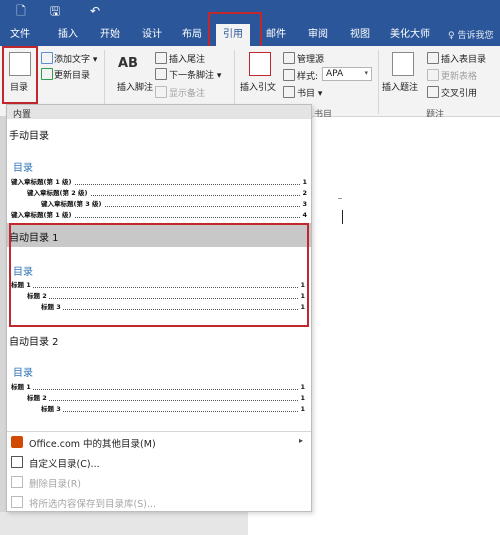 The image size is (500, 535). Describe the element at coordinates (23, 168) in the screenshot. I see `manual-toc-heading: 目录` at that location.